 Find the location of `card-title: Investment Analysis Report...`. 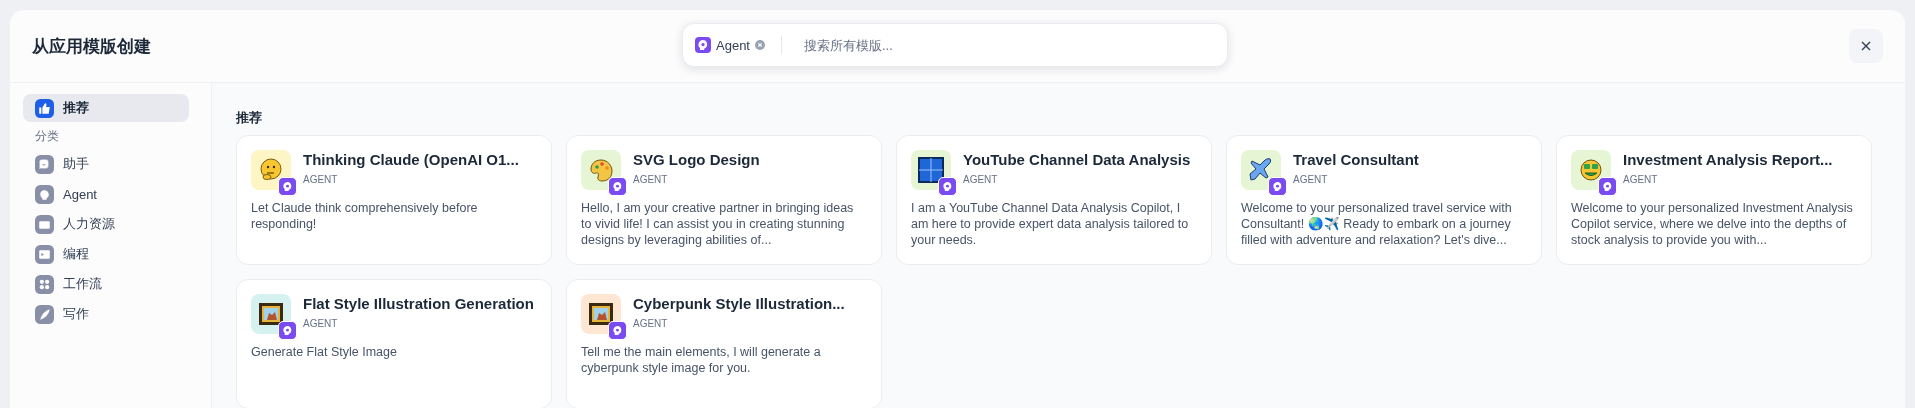

card-title: Investment Analysis Report... is located at coordinates (1728, 159).